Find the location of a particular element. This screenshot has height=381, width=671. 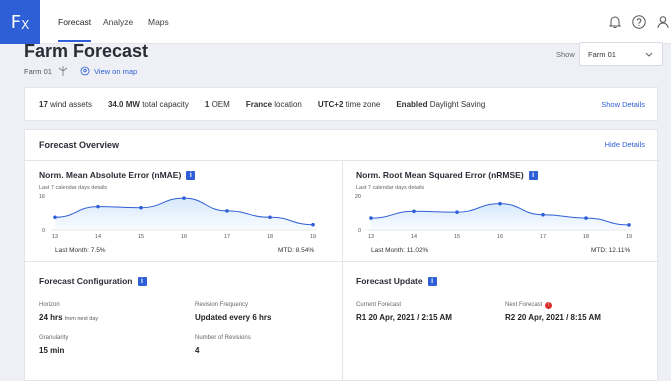

view-on-map-label: View on map is located at coordinates (115, 71).